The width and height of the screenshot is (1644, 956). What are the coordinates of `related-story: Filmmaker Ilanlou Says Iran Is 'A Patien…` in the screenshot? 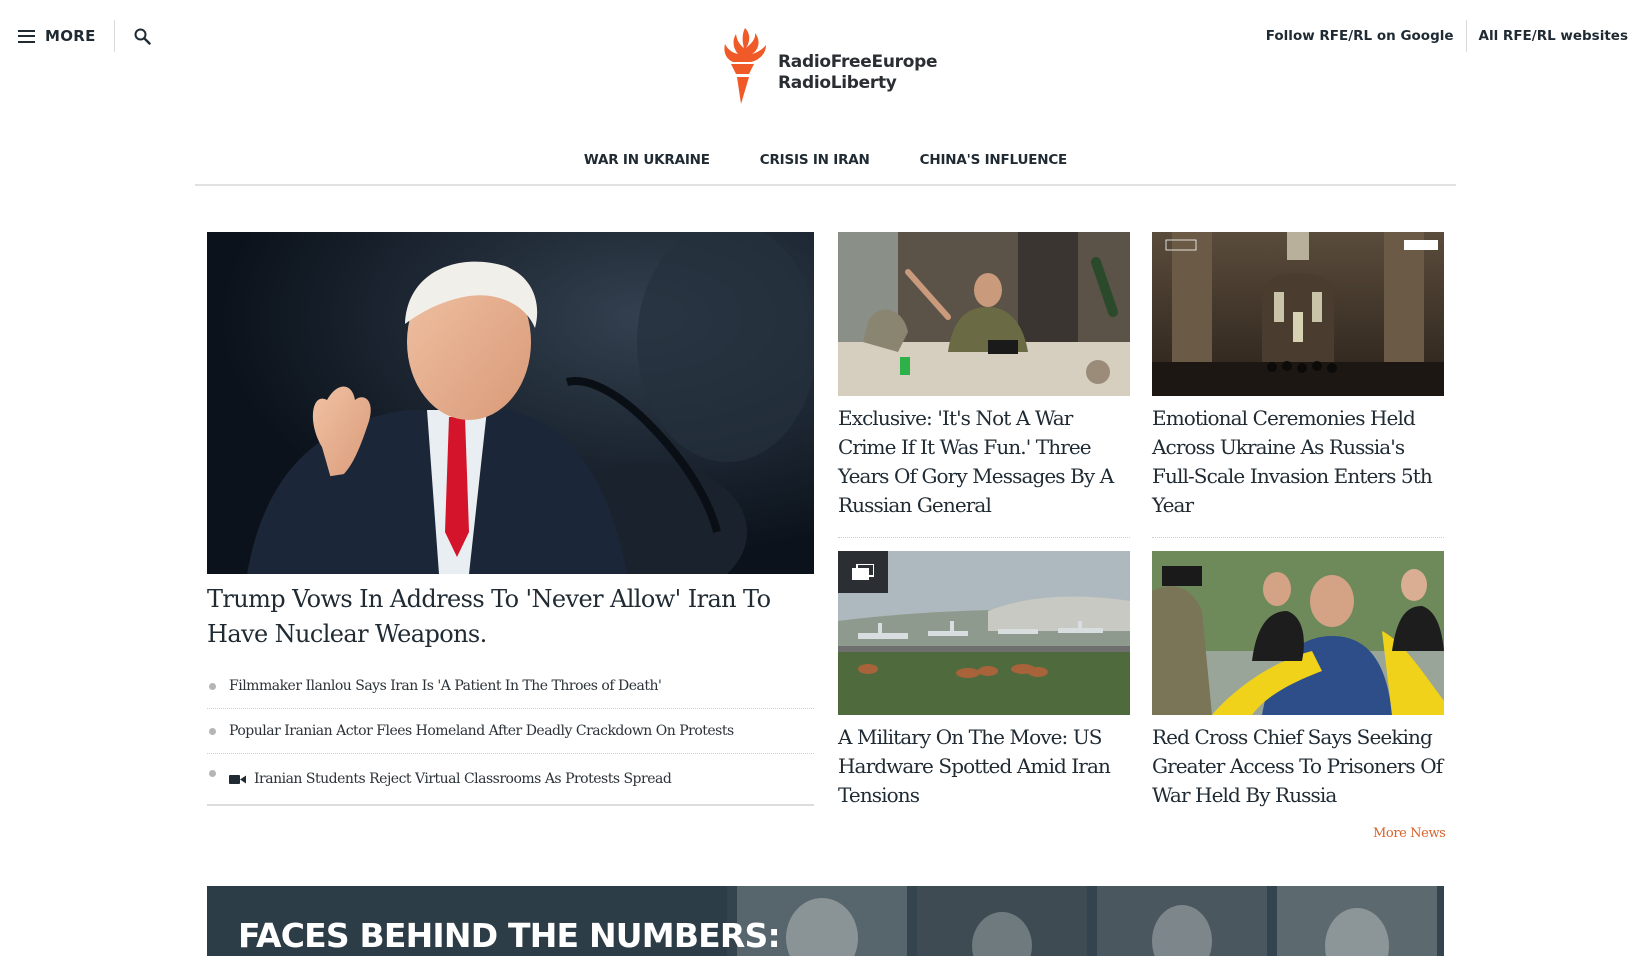 It's located at (510, 686).